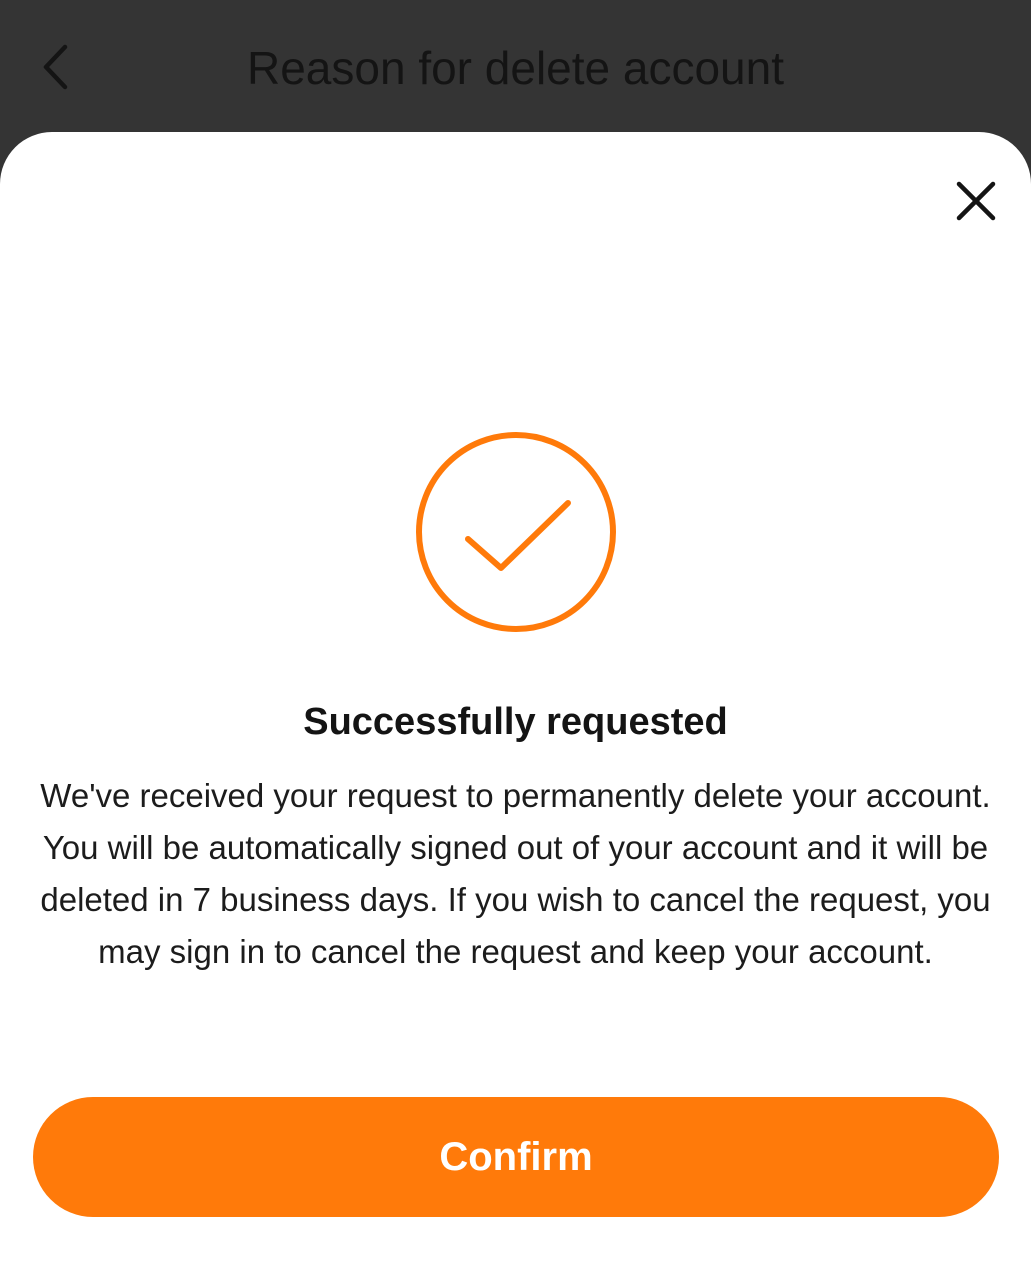  I want to click on close-button, so click(976, 201).